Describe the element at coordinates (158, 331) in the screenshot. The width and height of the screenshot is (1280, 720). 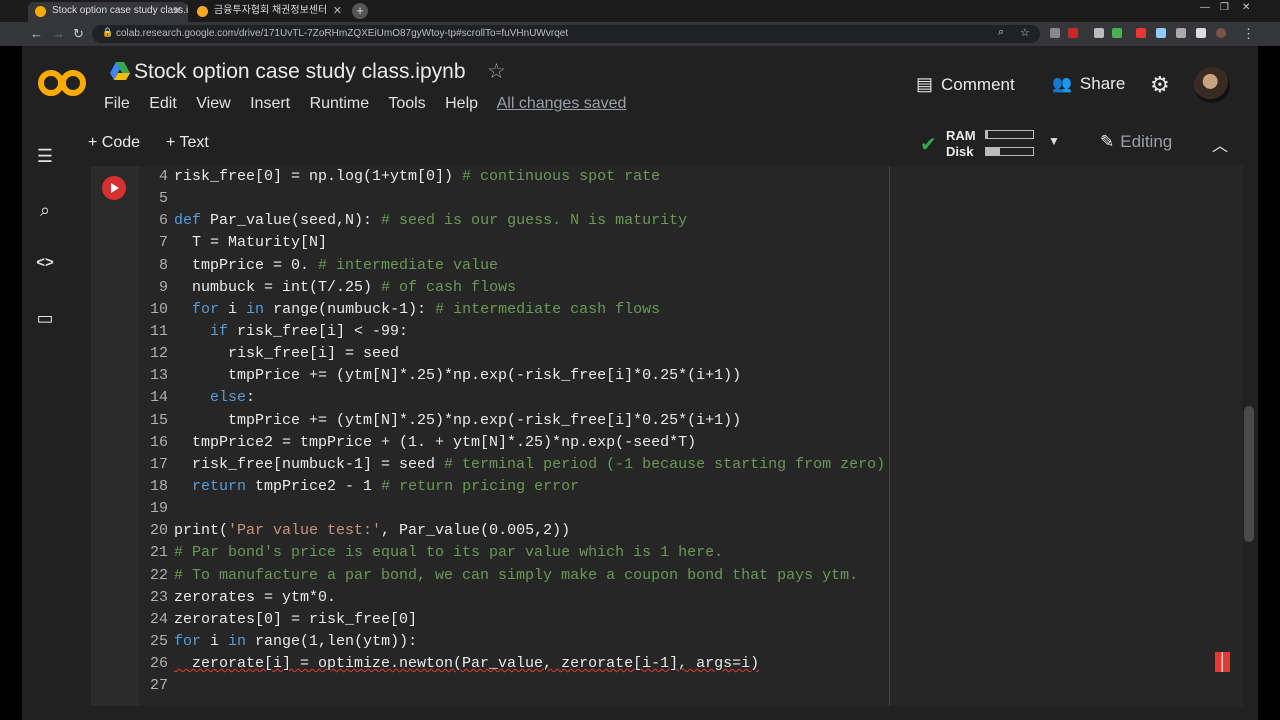
I see `line-number: 11` at that location.